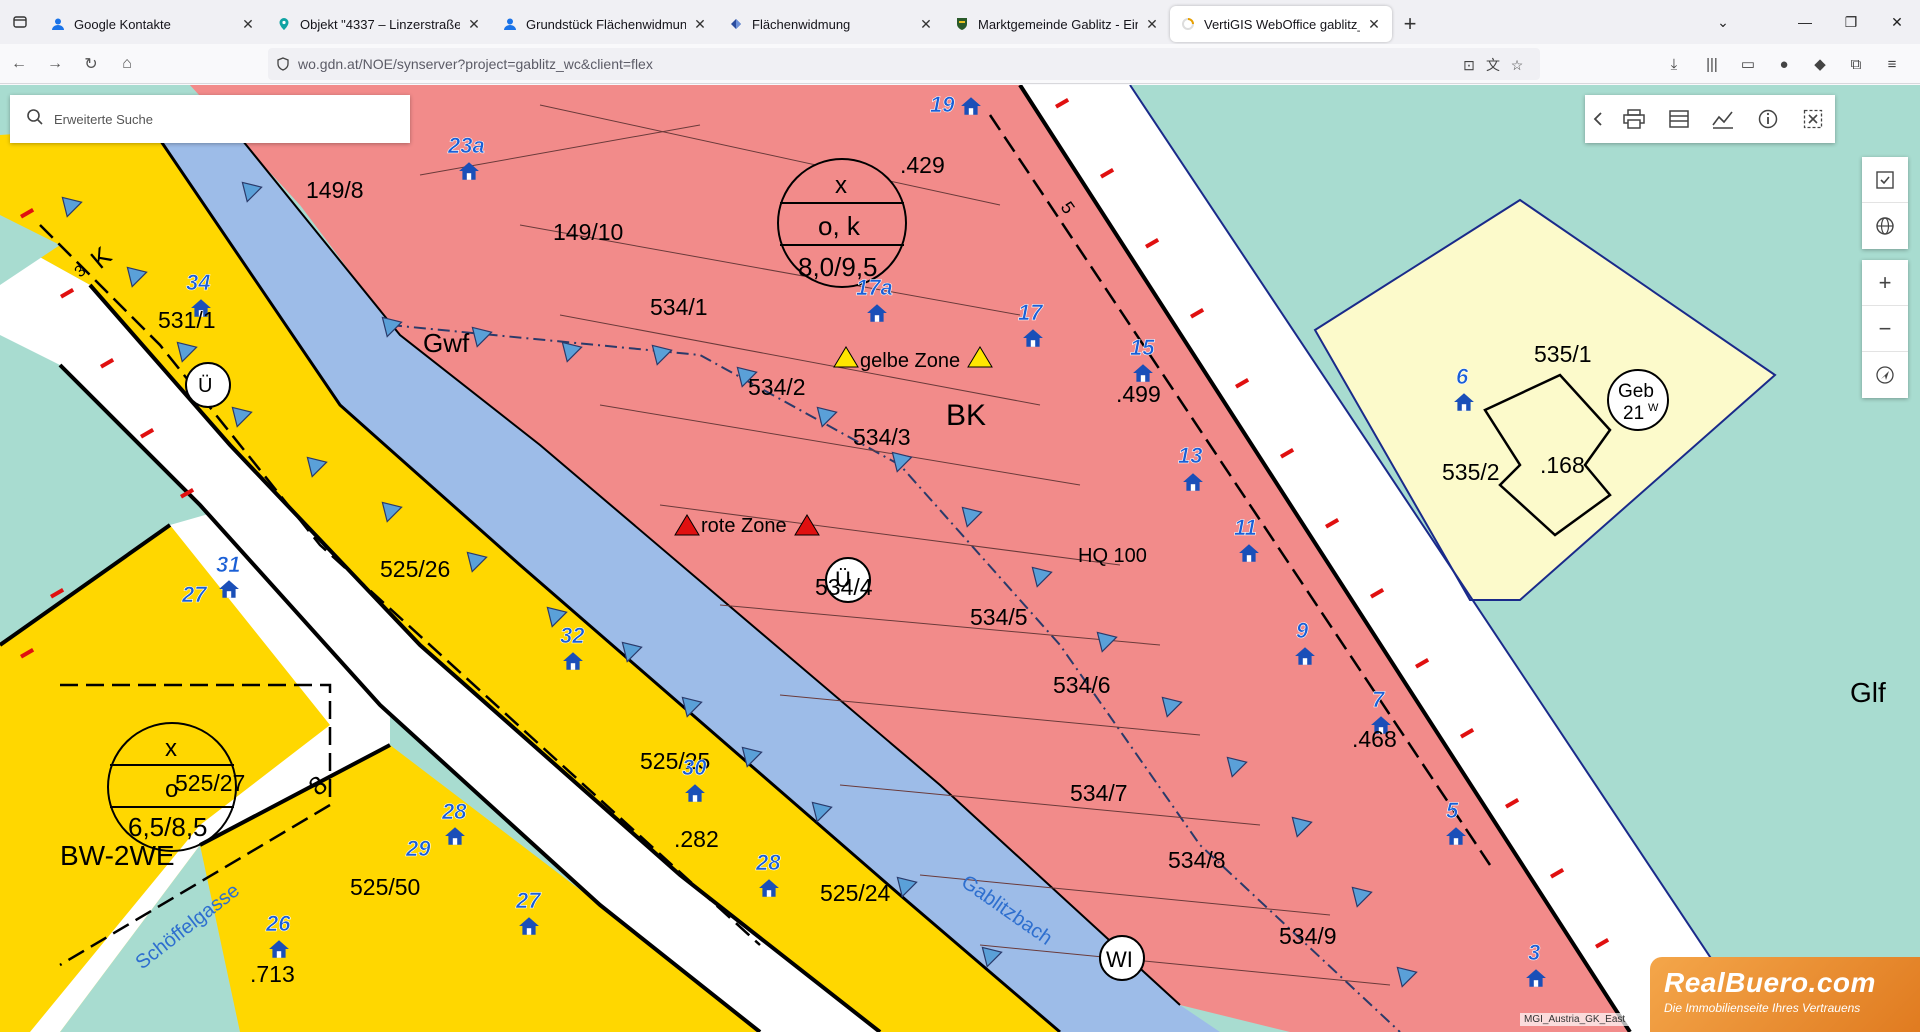 The image size is (1920, 1032). What do you see at coordinates (168, 827) in the screenshot?
I see `stamp-left-bot: 6,5/8,5` at bounding box center [168, 827].